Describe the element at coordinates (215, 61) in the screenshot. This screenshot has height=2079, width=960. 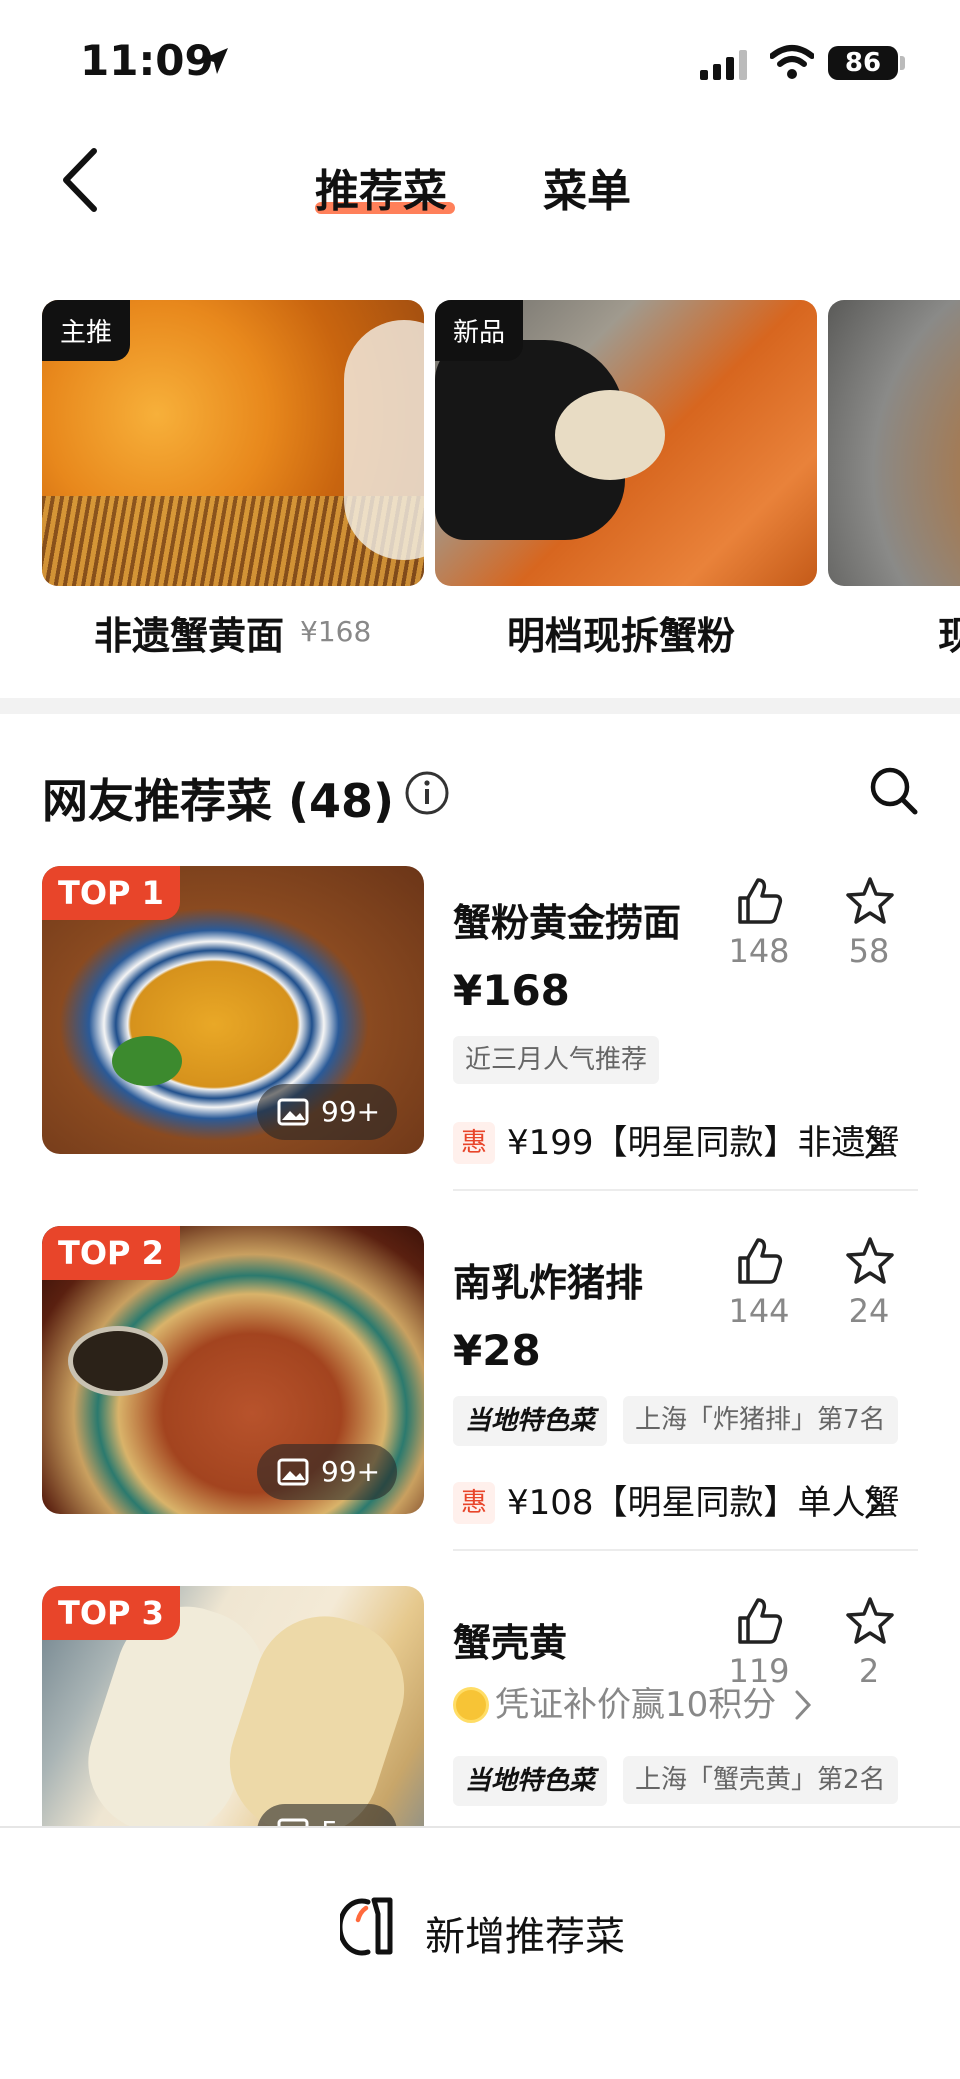
I see `location-arrow-icon` at that location.